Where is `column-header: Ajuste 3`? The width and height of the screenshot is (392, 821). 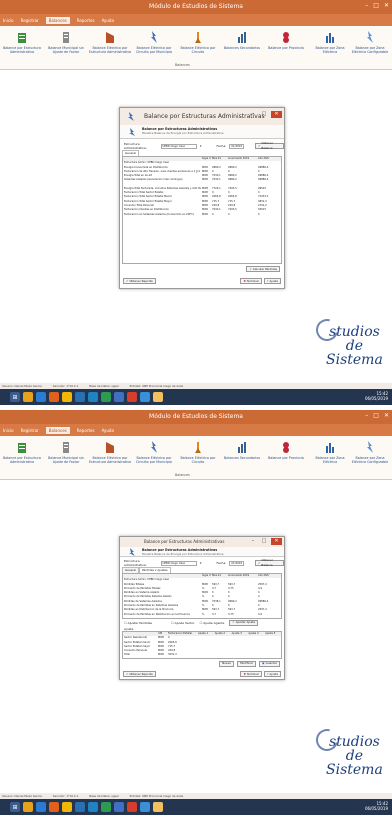 column-header: Ajuste 3 is located at coordinates (239, 634).